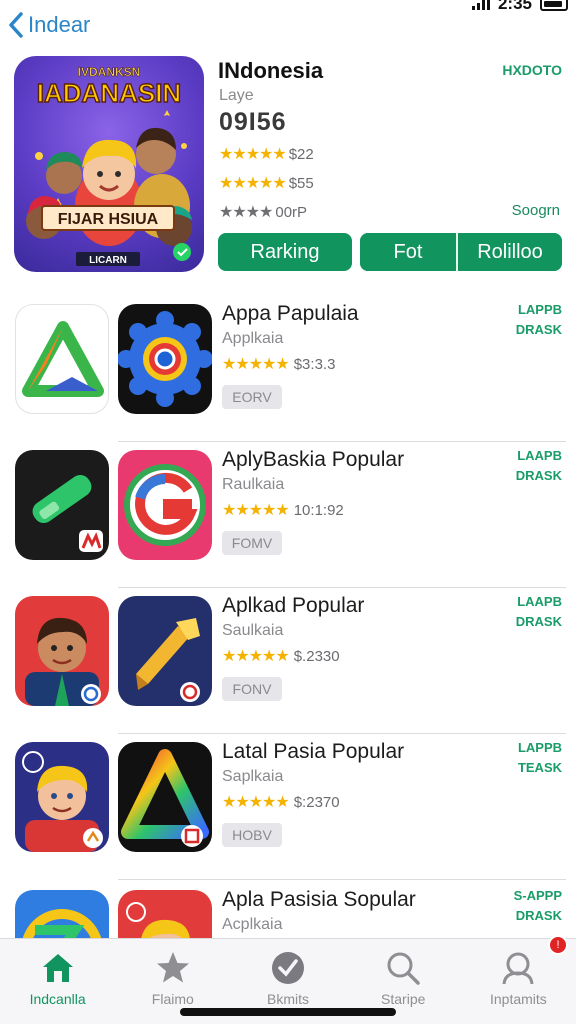 This screenshot has width=576, height=1024. What do you see at coordinates (62, 923) in the screenshot?
I see `colorful-logo-icon` at bounding box center [62, 923].